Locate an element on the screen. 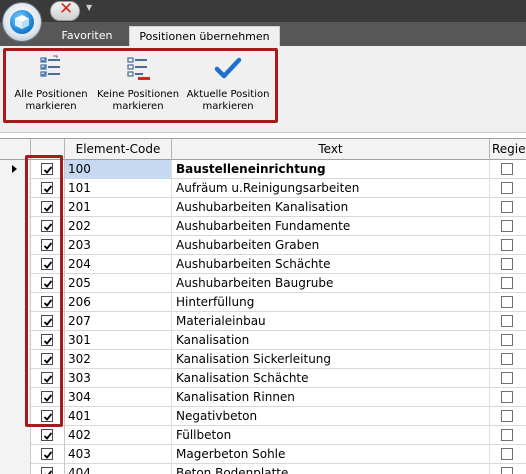  table-row: 101 Aufräum u.Reinigungsarbeiten is located at coordinates (263, 188).